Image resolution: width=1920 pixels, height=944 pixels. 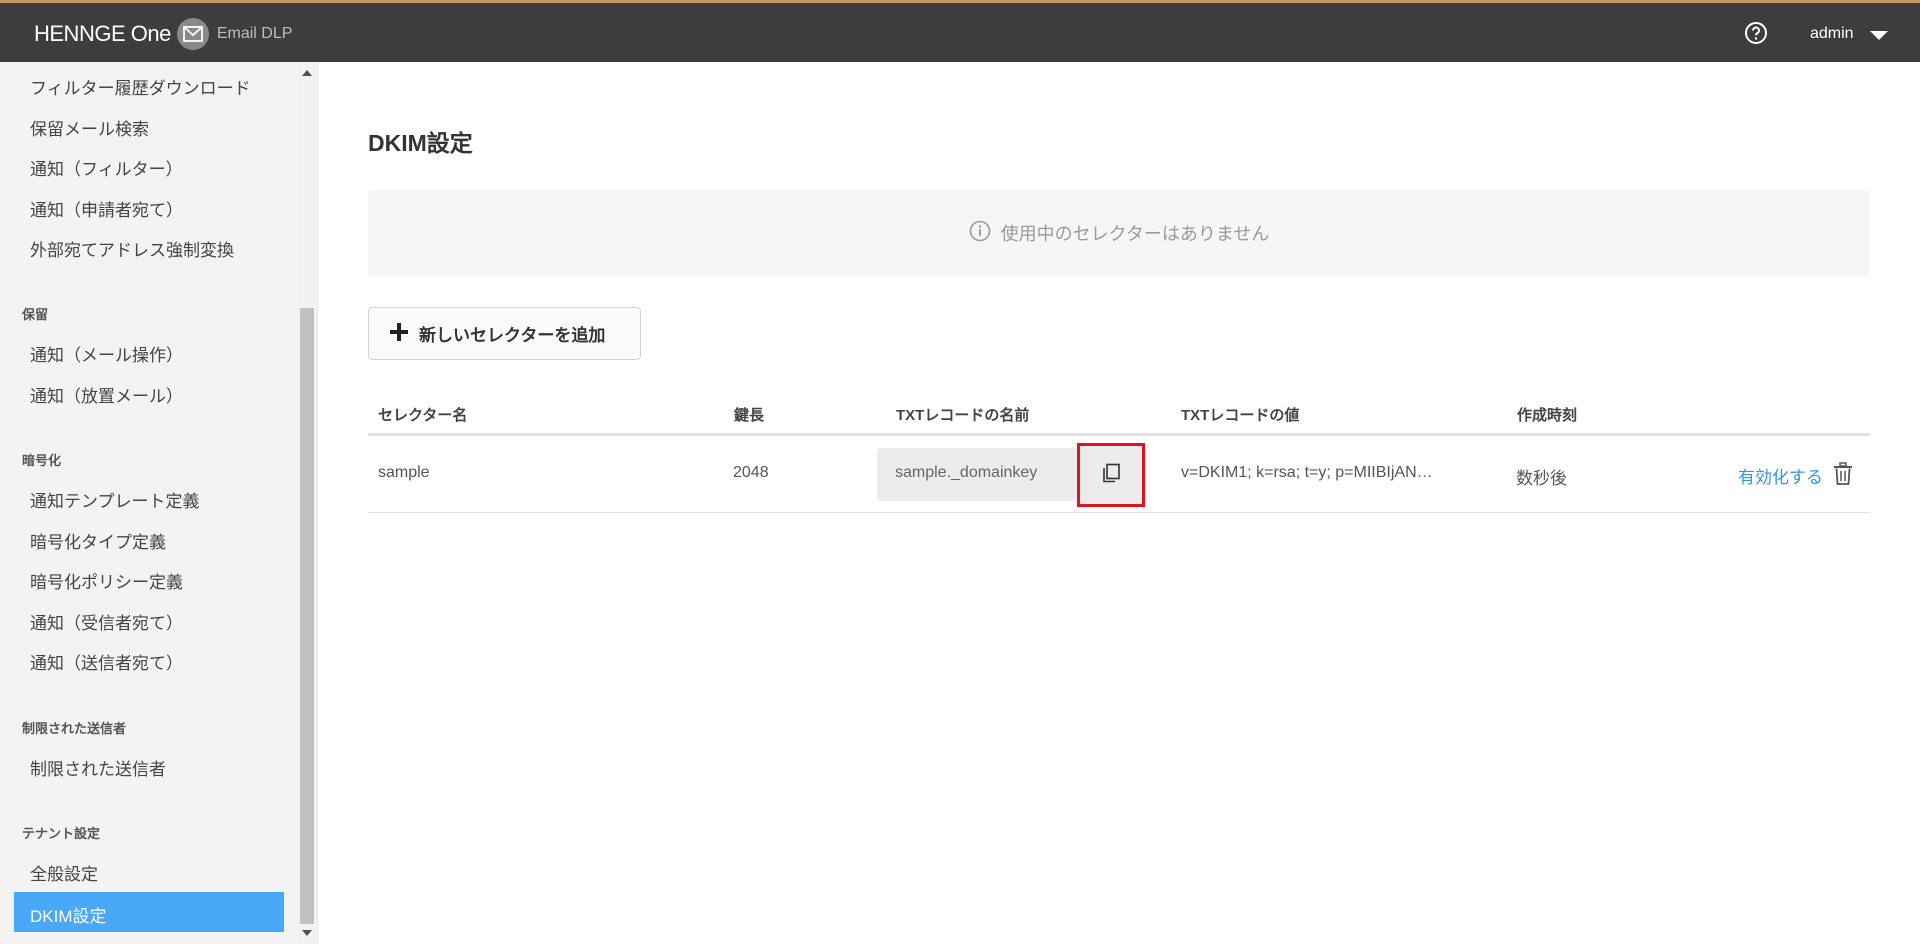 What do you see at coordinates (749, 415) in the screenshot?
I see `column-header-key-length: 鍵長` at bounding box center [749, 415].